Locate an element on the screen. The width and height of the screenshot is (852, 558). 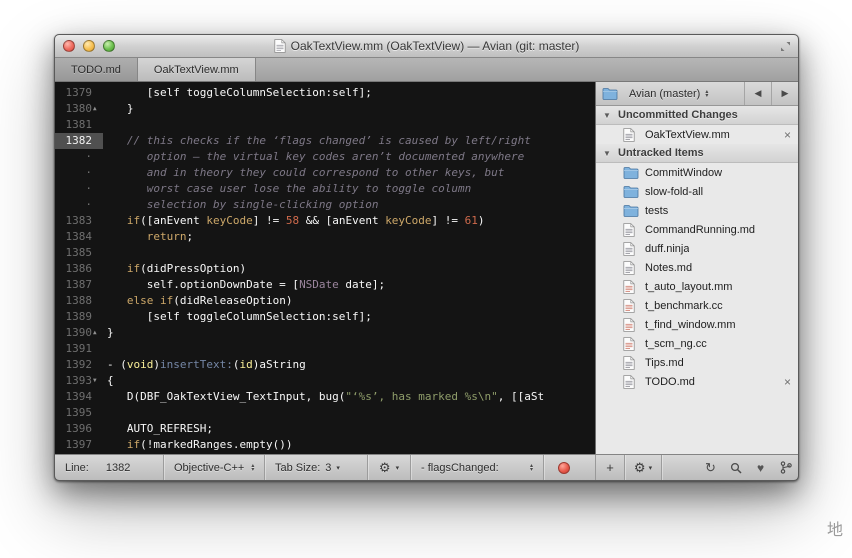
code-line: if(!markedRanges.empty()) is located at coordinates (349, 445).